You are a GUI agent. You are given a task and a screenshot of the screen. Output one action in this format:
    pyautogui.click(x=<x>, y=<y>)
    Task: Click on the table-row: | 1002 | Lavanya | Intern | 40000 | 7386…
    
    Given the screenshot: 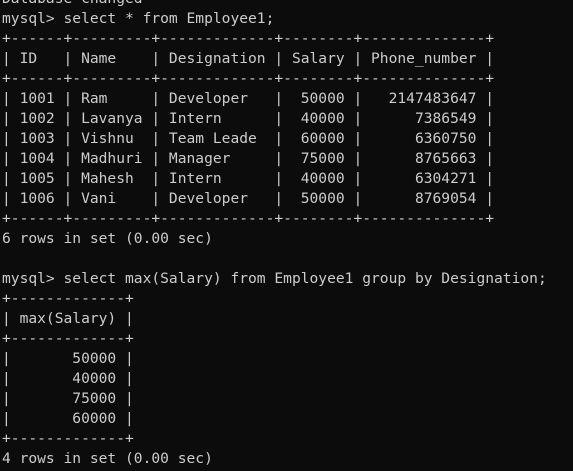 What is the action you would take?
    pyautogui.click(x=248, y=118)
    